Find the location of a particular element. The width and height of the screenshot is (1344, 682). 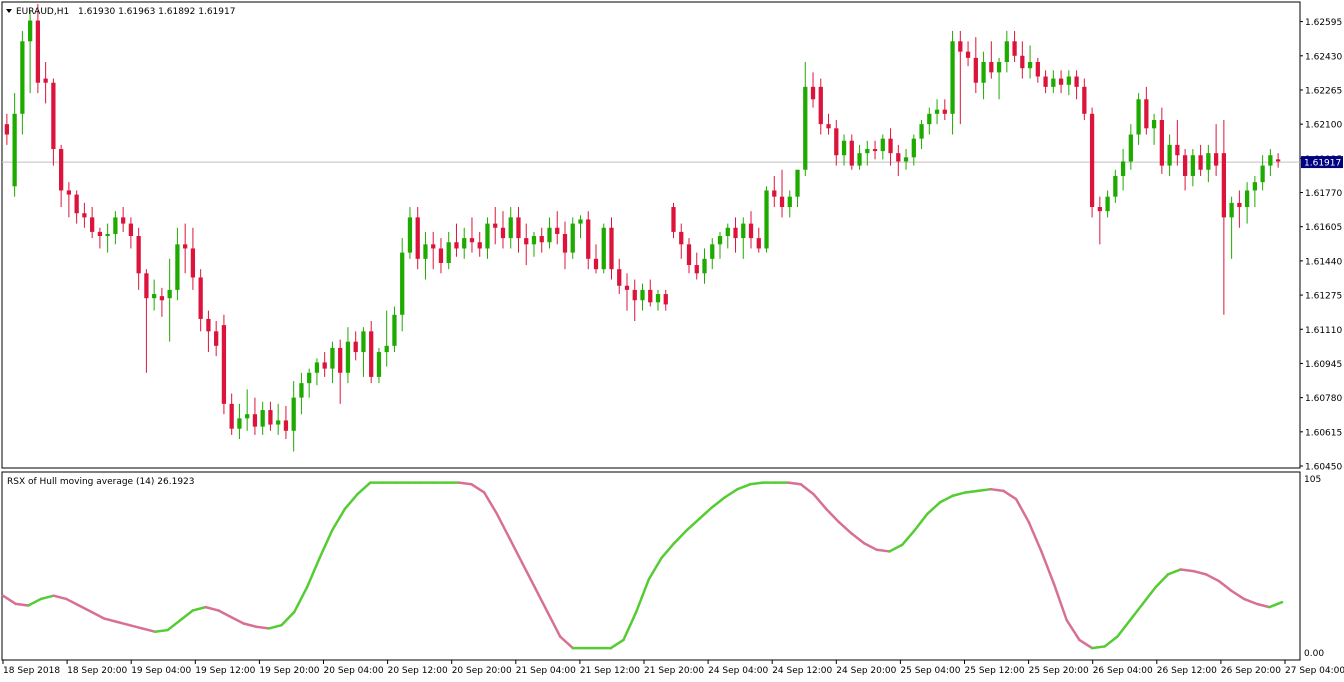

time-tick-label: 27 Sep 04:00 is located at coordinates (1314, 671).